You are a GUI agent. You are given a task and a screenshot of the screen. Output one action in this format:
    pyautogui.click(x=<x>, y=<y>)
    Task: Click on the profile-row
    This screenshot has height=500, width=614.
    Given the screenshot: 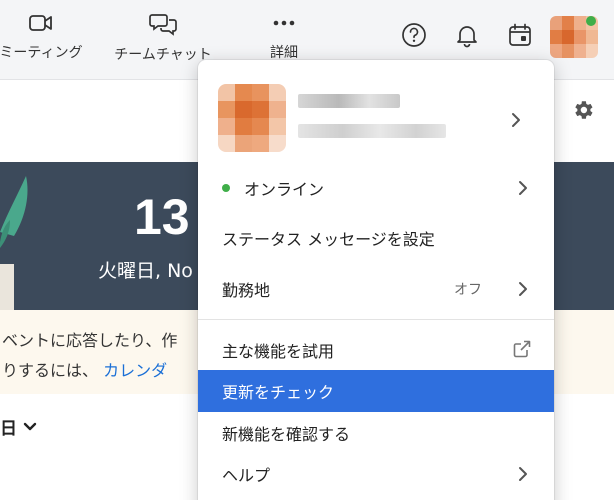 What is the action you would take?
    pyautogui.click(x=376, y=119)
    